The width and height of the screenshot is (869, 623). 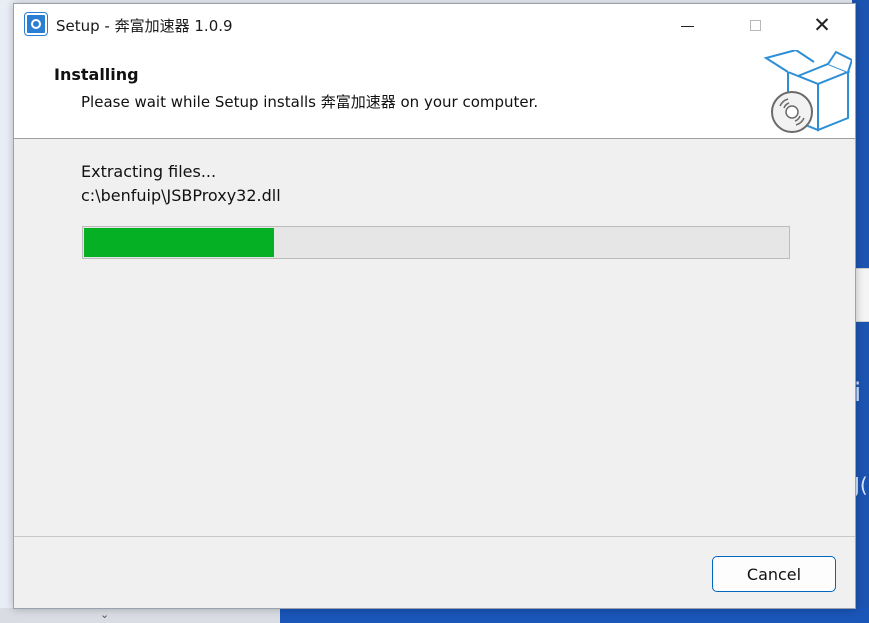 I want to click on chevron-down-icon: ⌄, so click(x=105, y=614).